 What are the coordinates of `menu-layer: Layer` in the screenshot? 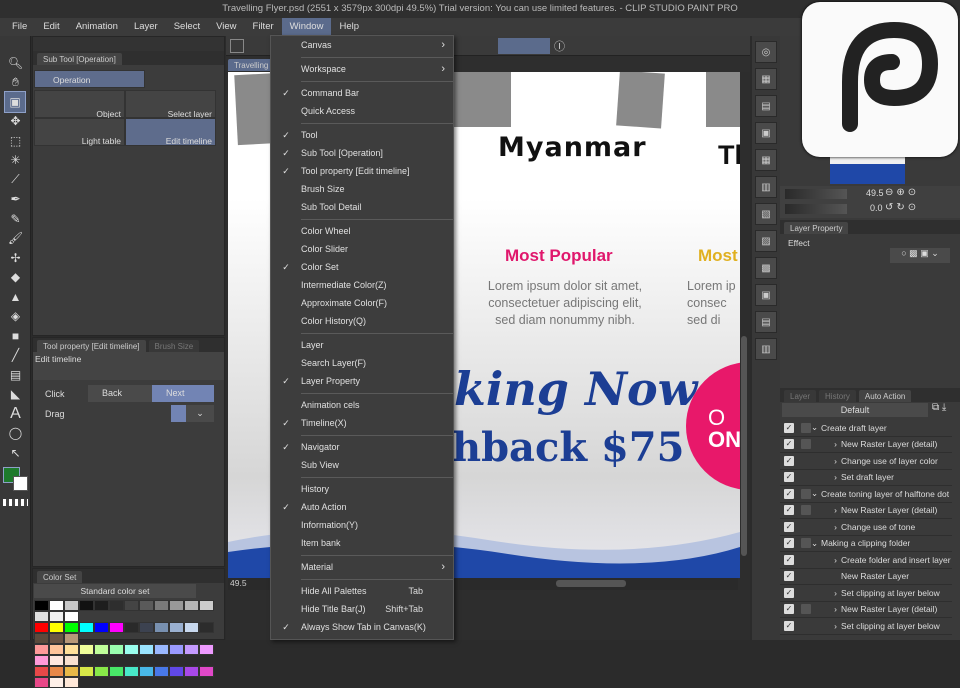 It's located at (146, 27).